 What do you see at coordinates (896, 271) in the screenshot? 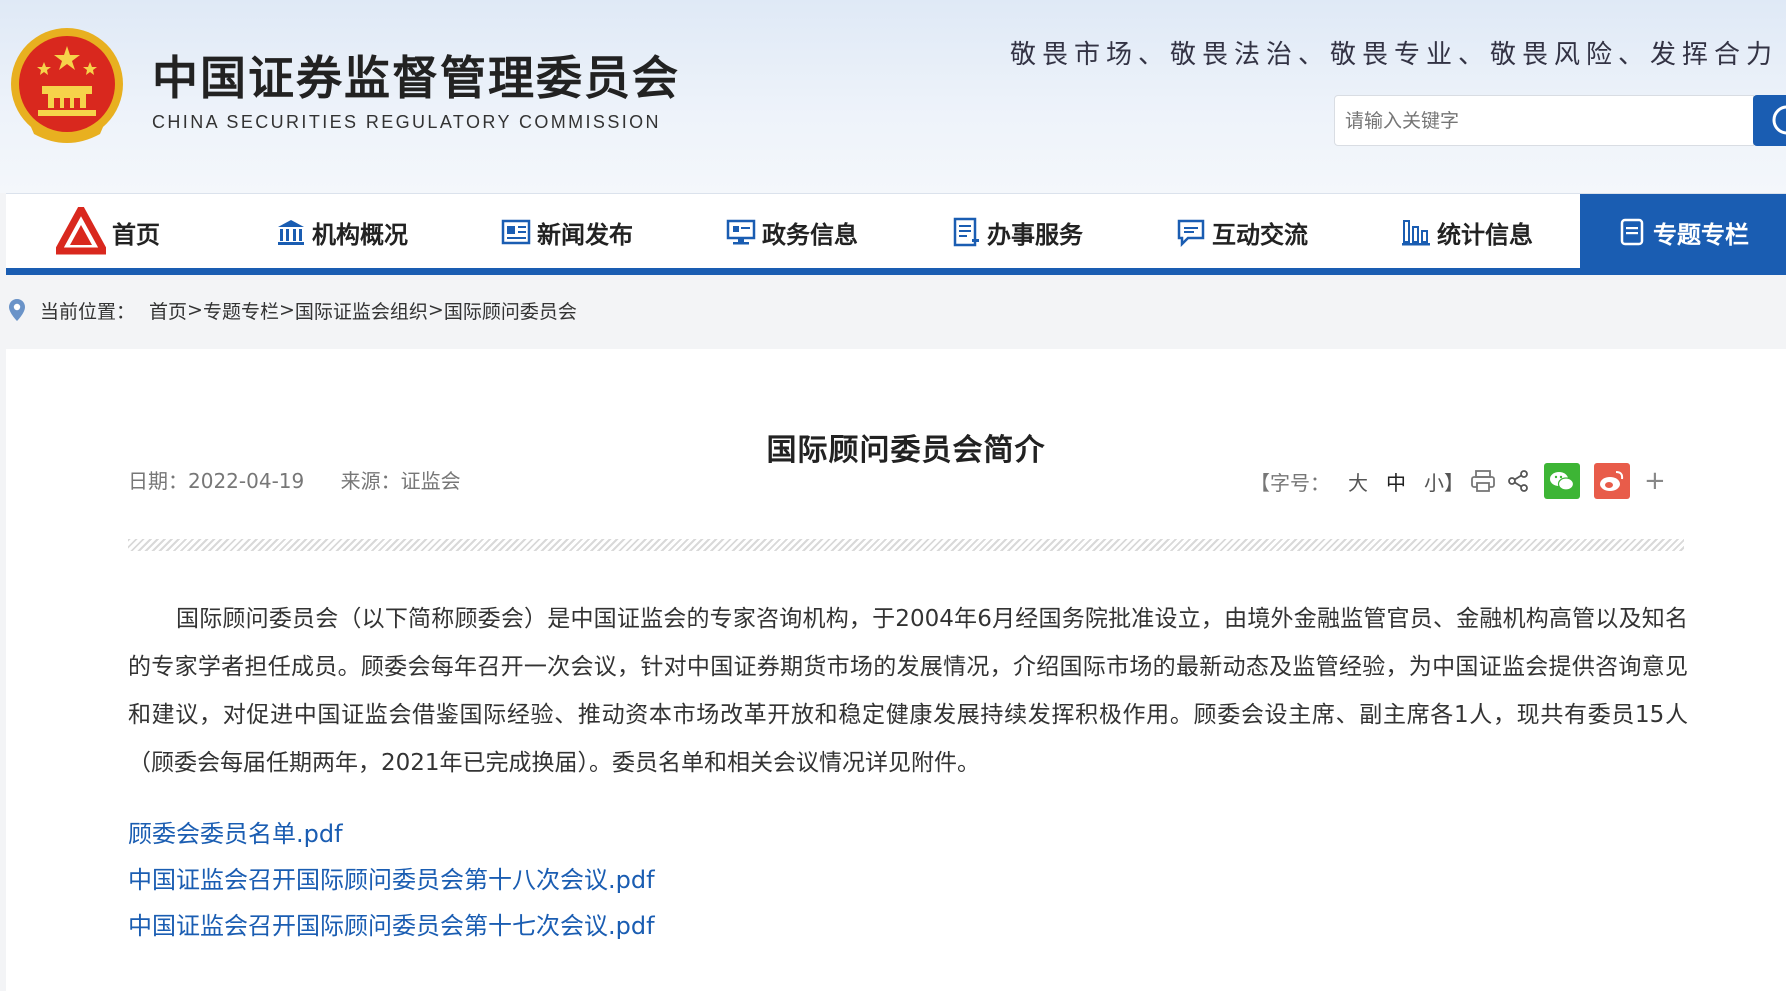
I see `nav-underline` at bounding box center [896, 271].